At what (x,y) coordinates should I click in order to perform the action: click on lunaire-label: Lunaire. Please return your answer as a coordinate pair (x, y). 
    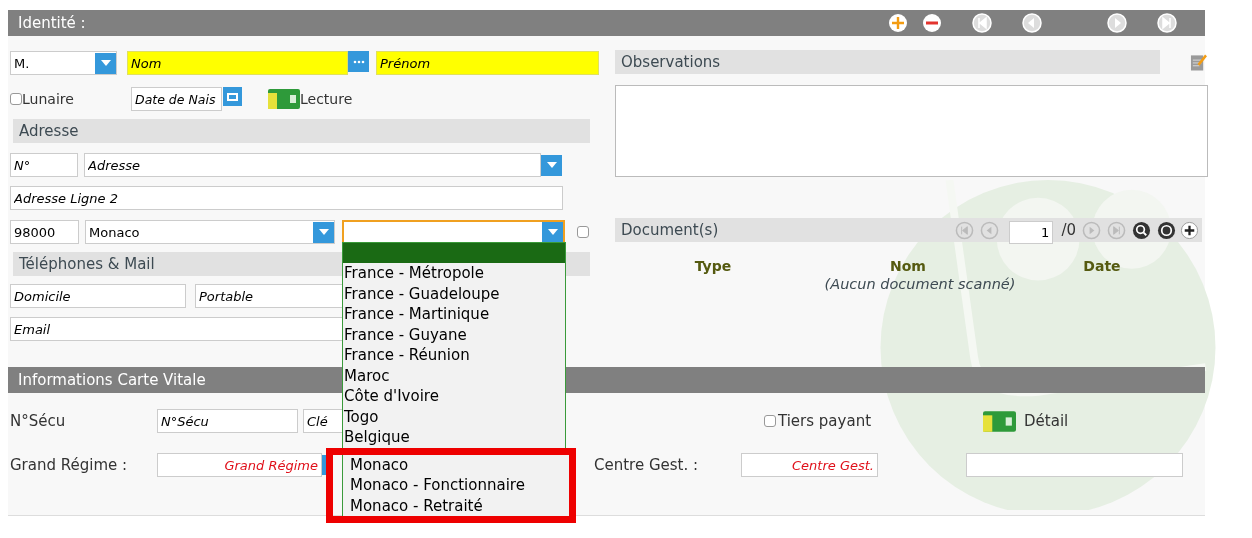
    Looking at the image, I should click on (48, 99).